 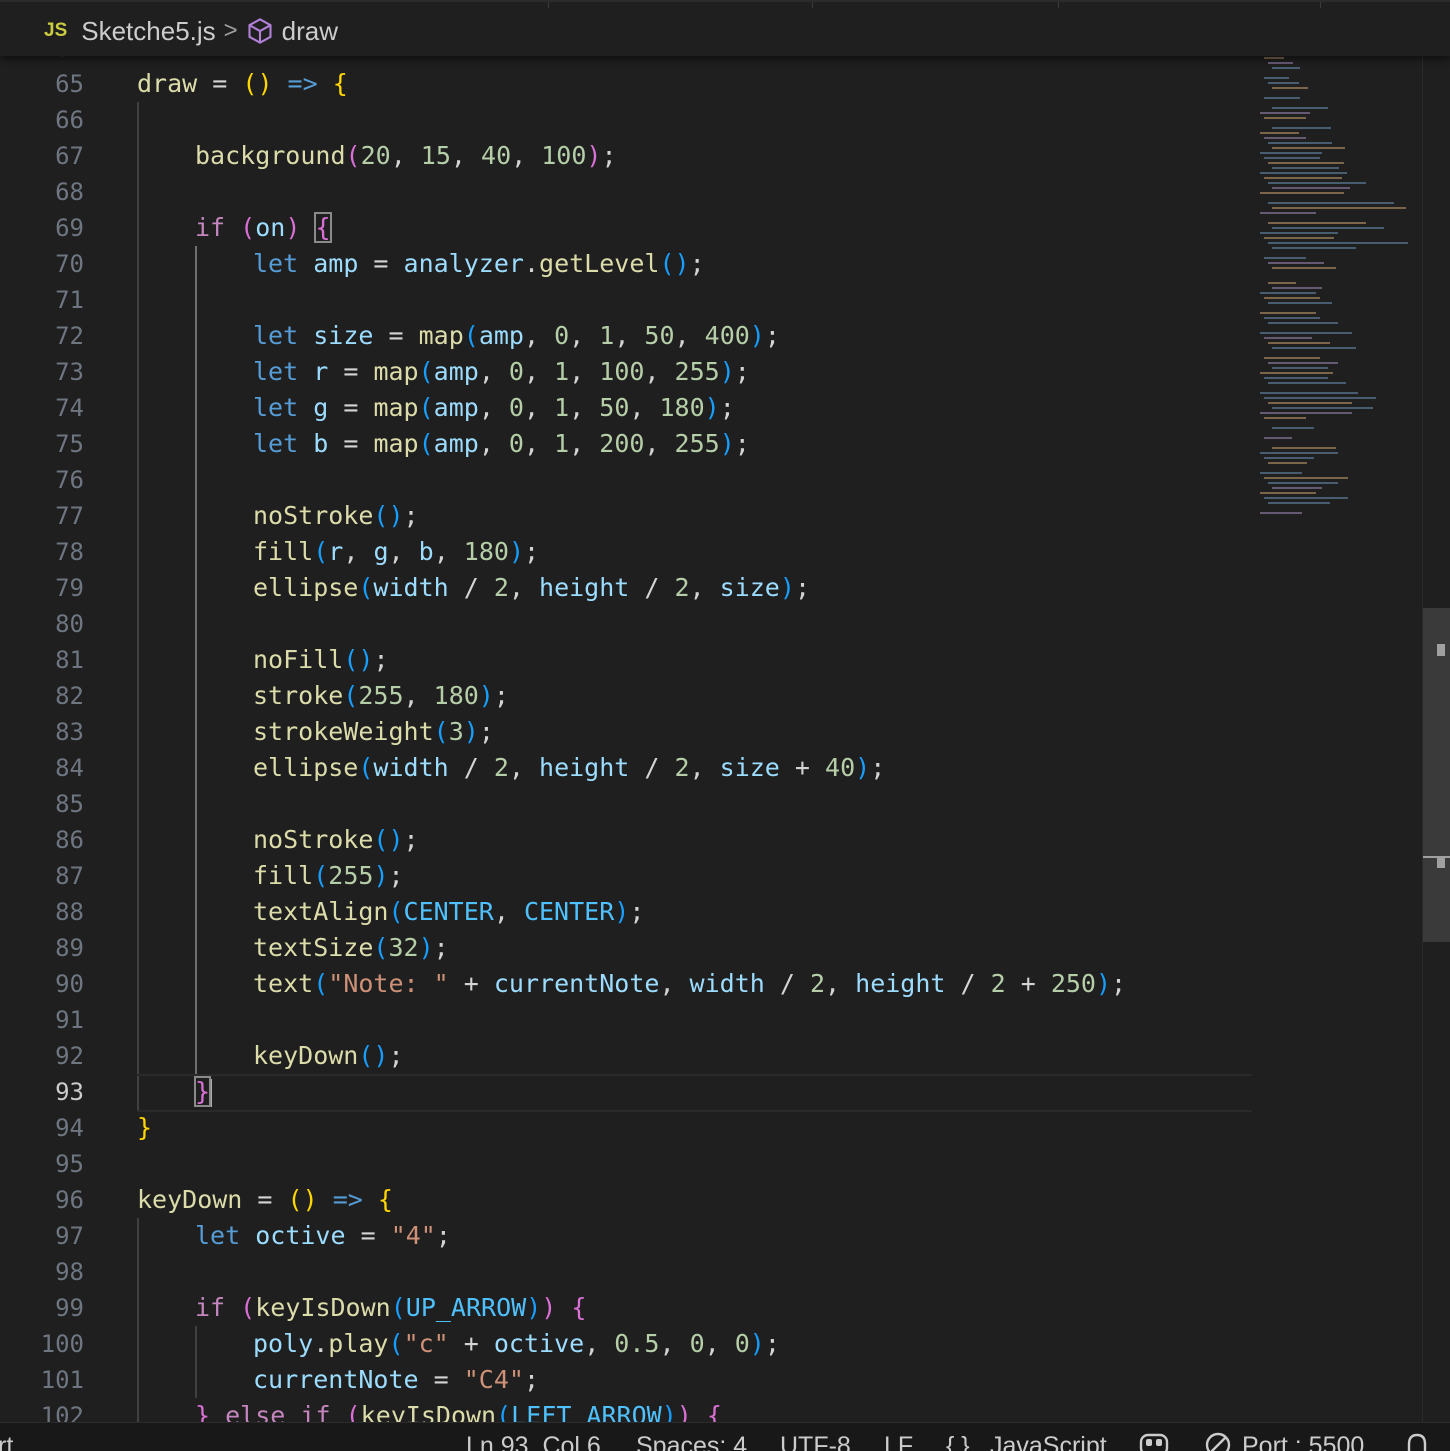 What do you see at coordinates (69, 192) in the screenshot?
I see `line-number: 68` at bounding box center [69, 192].